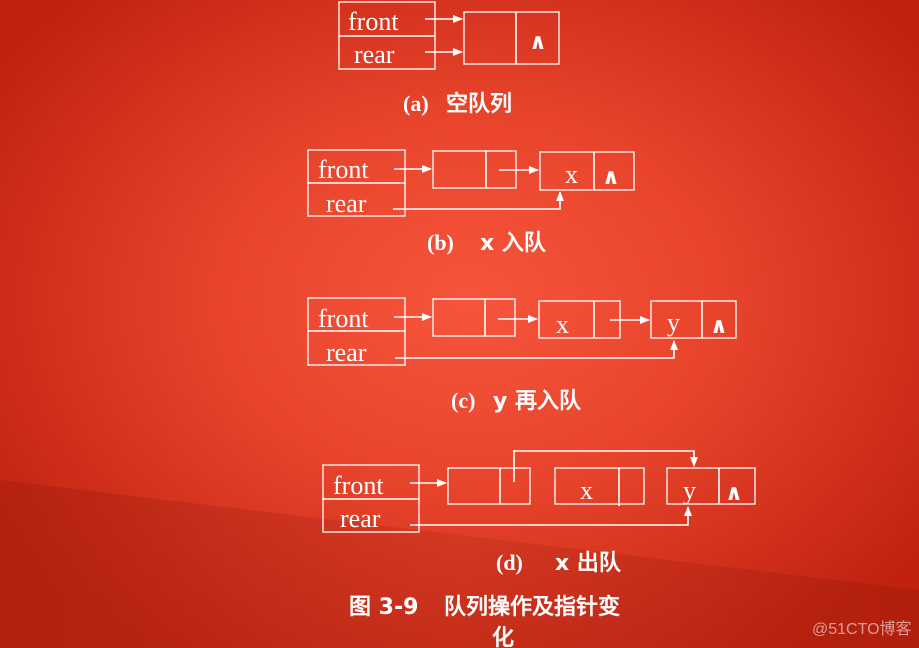 Image resolution: width=919 pixels, height=648 pixels. Describe the element at coordinates (862, 629) in the screenshot. I see `watermark: @51CTO博客` at that location.